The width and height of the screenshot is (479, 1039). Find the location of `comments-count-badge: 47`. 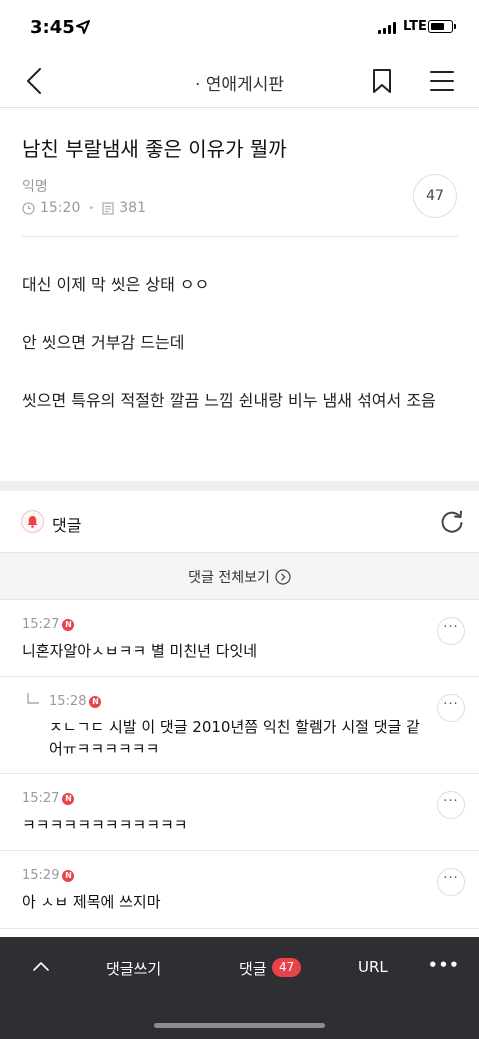

comments-count-badge: 47 is located at coordinates (287, 967).